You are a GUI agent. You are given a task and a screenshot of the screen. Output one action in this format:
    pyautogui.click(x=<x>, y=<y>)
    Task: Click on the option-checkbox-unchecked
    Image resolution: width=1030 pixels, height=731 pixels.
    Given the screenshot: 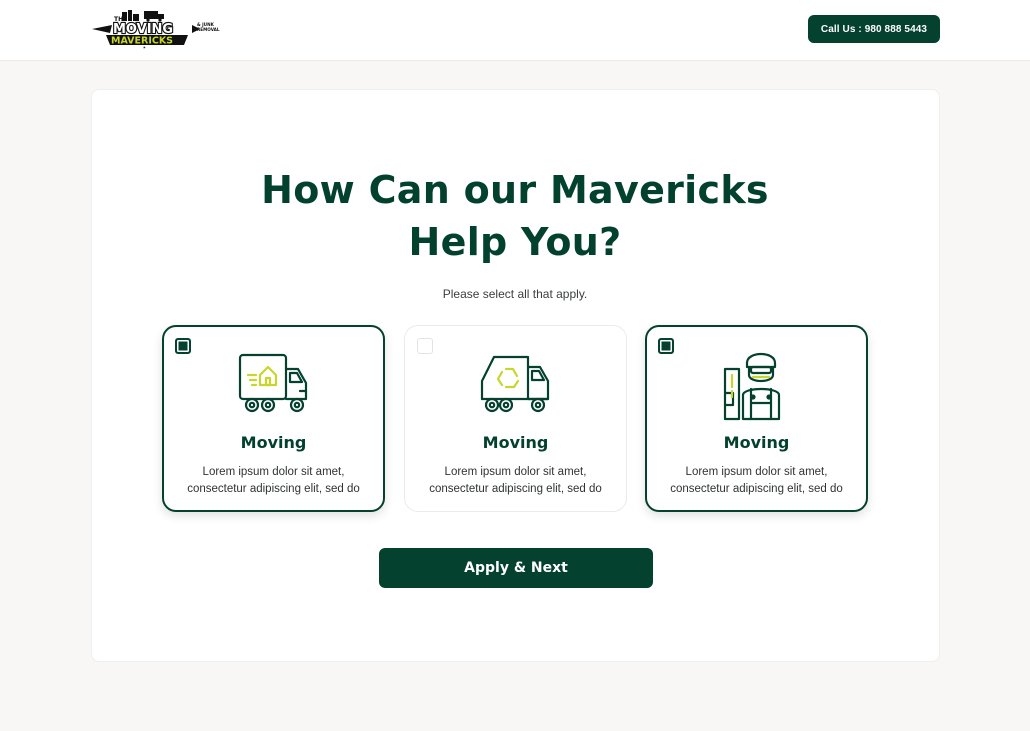 What is the action you would take?
    pyautogui.click(x=425, y=346)
    